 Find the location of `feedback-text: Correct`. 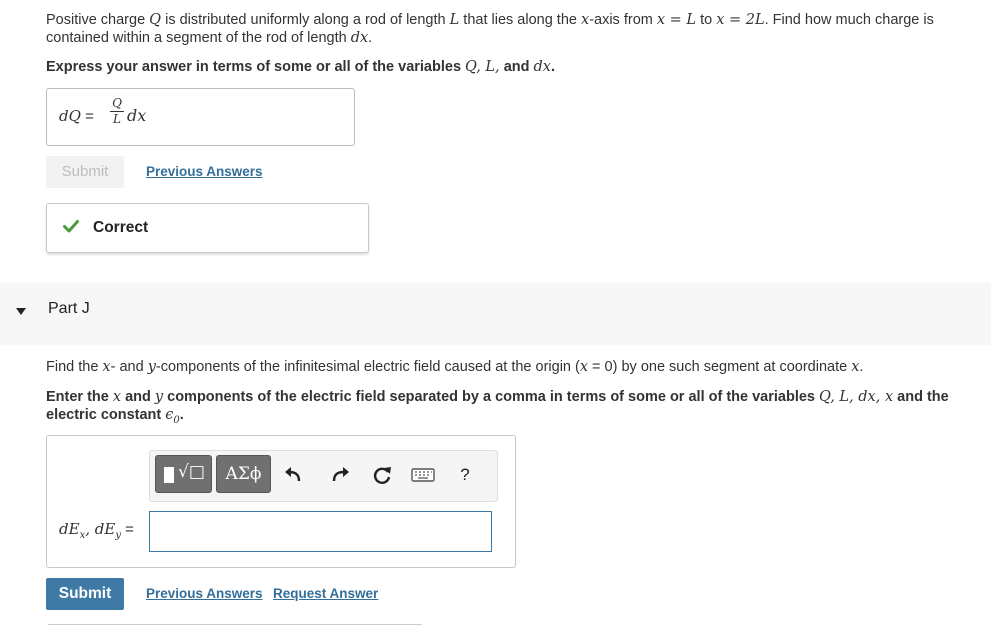

feedback-text: Correct is located at coordinates (121, 227).